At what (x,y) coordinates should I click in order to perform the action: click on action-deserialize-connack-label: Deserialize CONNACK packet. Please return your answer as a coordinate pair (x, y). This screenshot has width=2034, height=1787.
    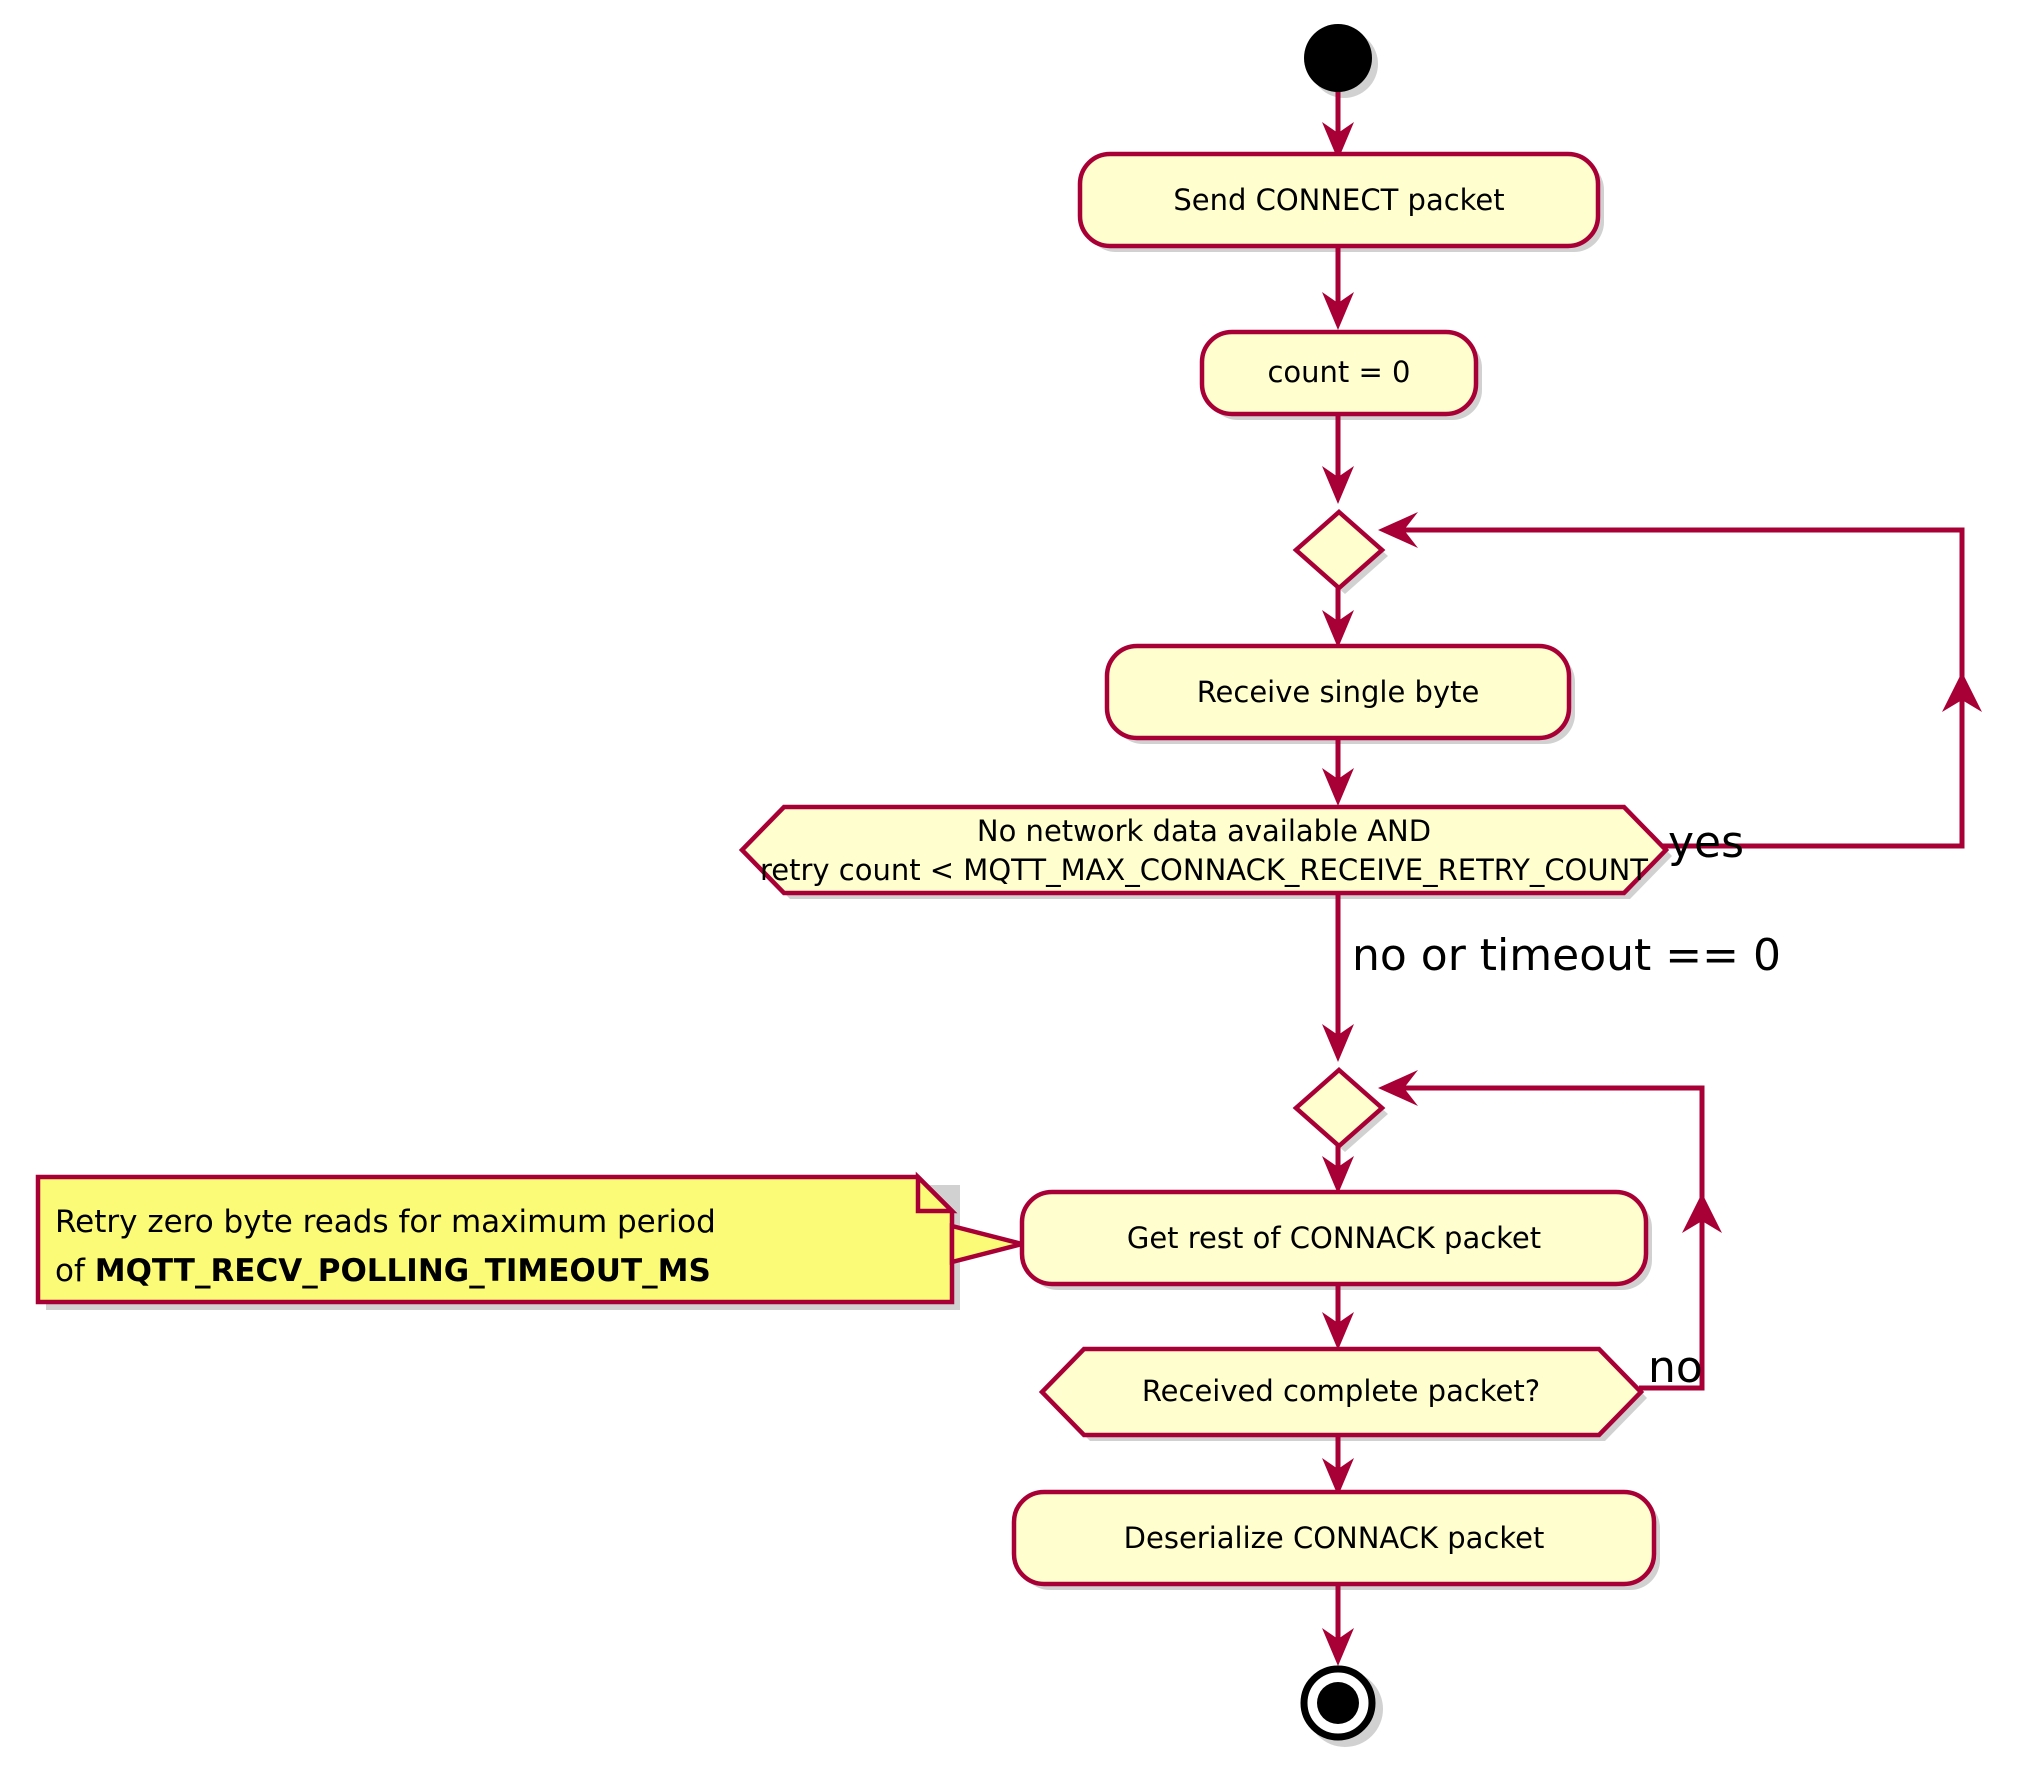
    Looking at the image, I should click on (1334, 1538).